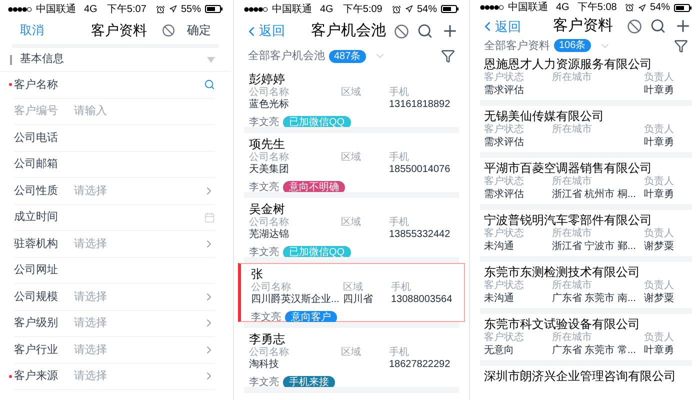  I want to click on contact-name: 张, so click(257, 274).